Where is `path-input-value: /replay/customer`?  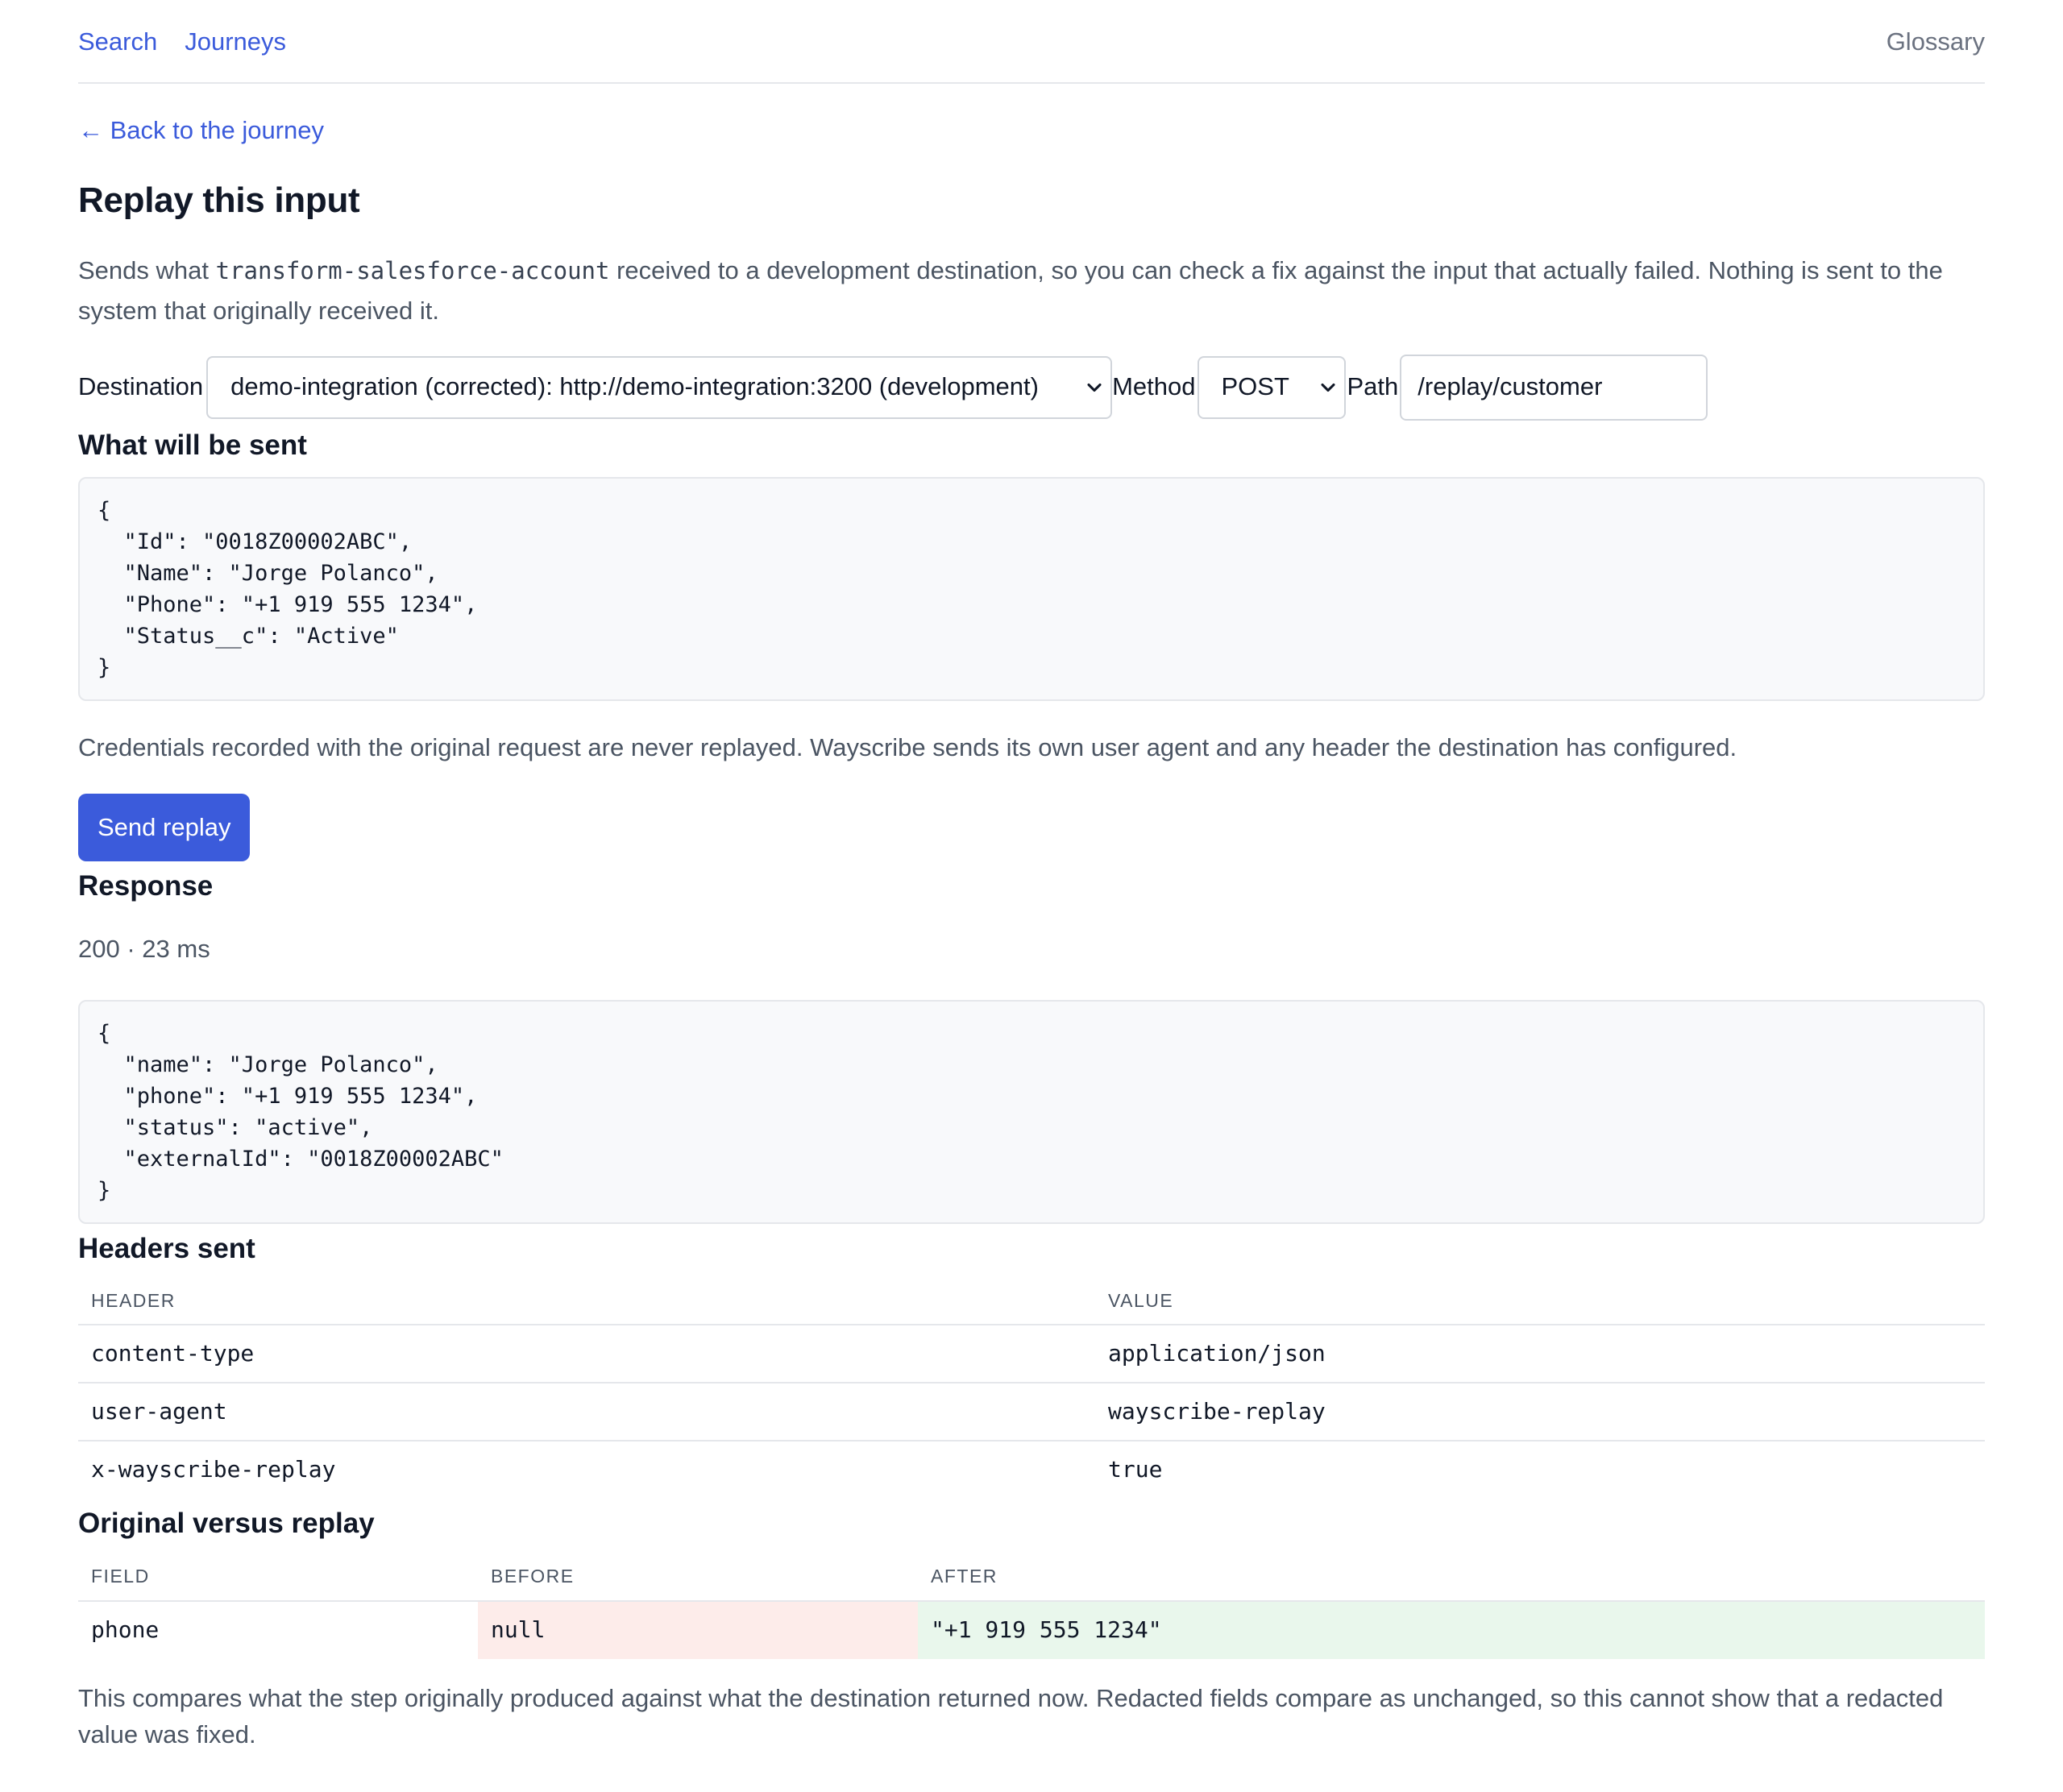 path-input-value: /replay/customer is located at coordinates (1510, 386).